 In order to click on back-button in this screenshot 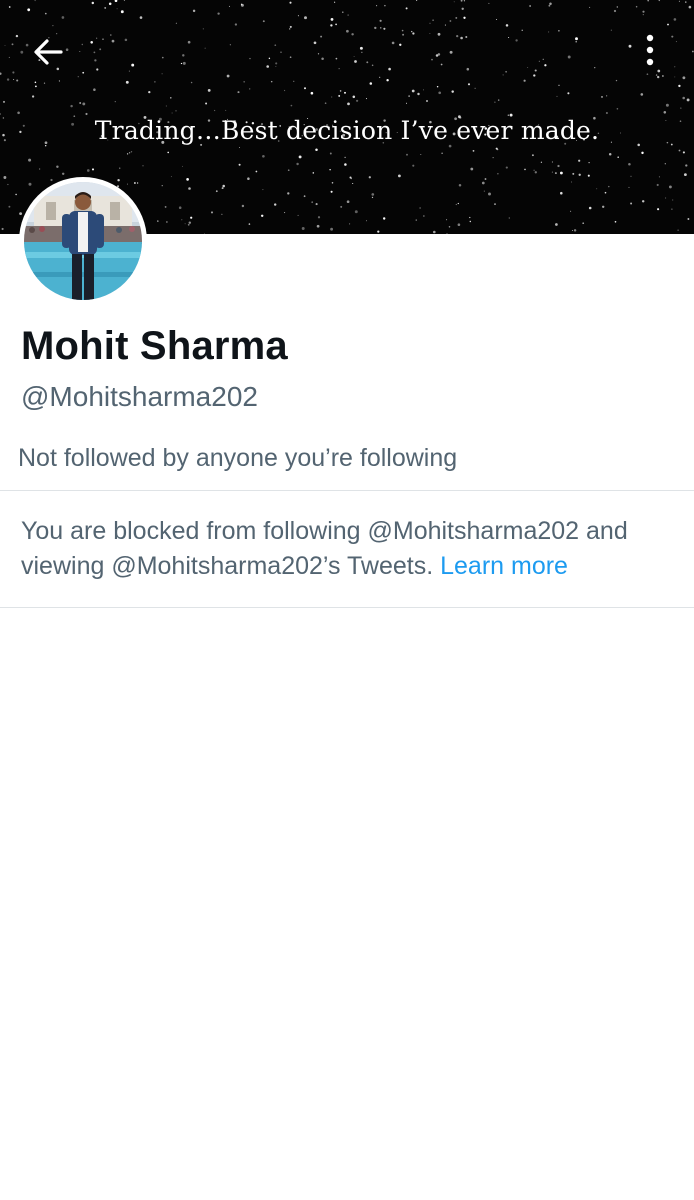, I will do `click(48, 52)`.